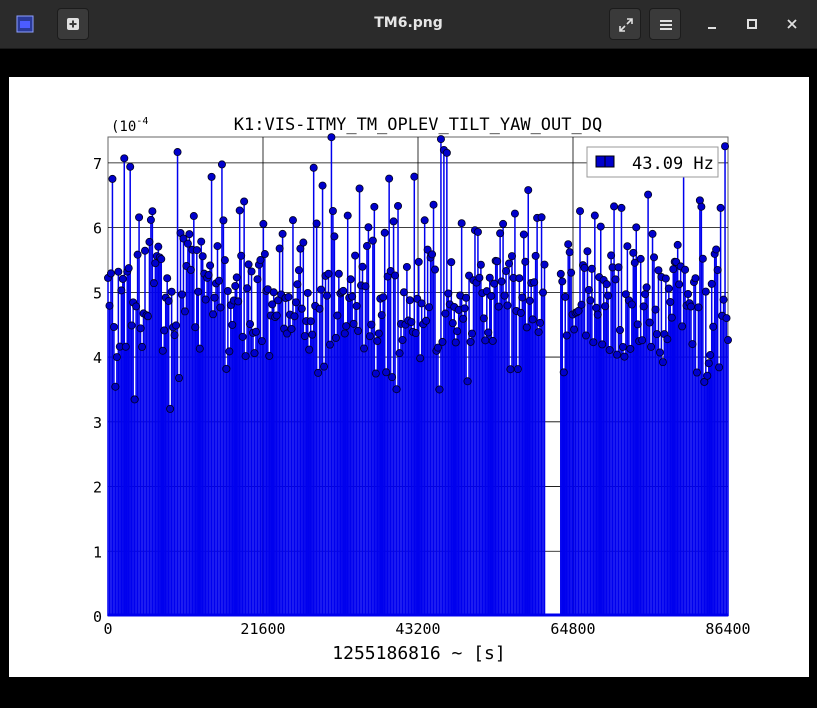 This screenshot has height=708, width=817. What do you see at coordinates (792, 24) in the screenshot?
I see `close-button` at bounding box center [792, 24].